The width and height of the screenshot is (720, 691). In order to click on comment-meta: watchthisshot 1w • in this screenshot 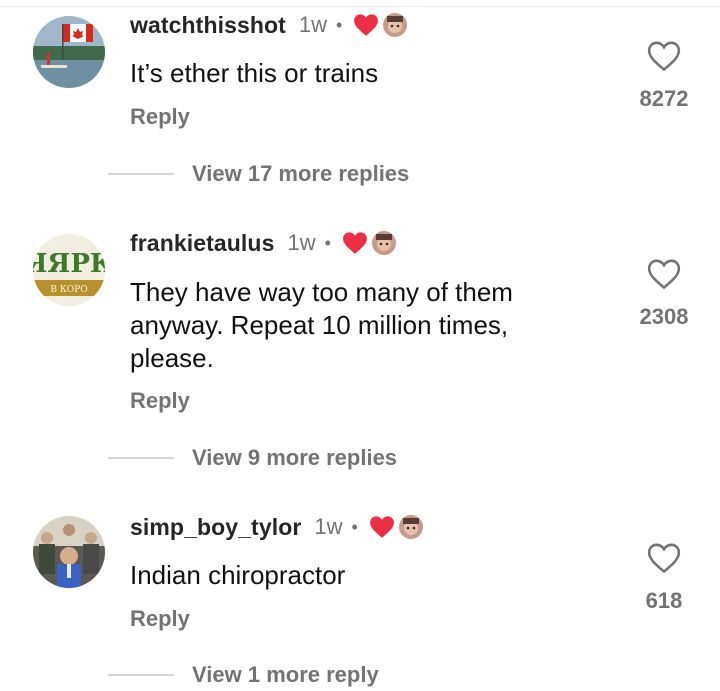, I will do `click(269, 25)`.